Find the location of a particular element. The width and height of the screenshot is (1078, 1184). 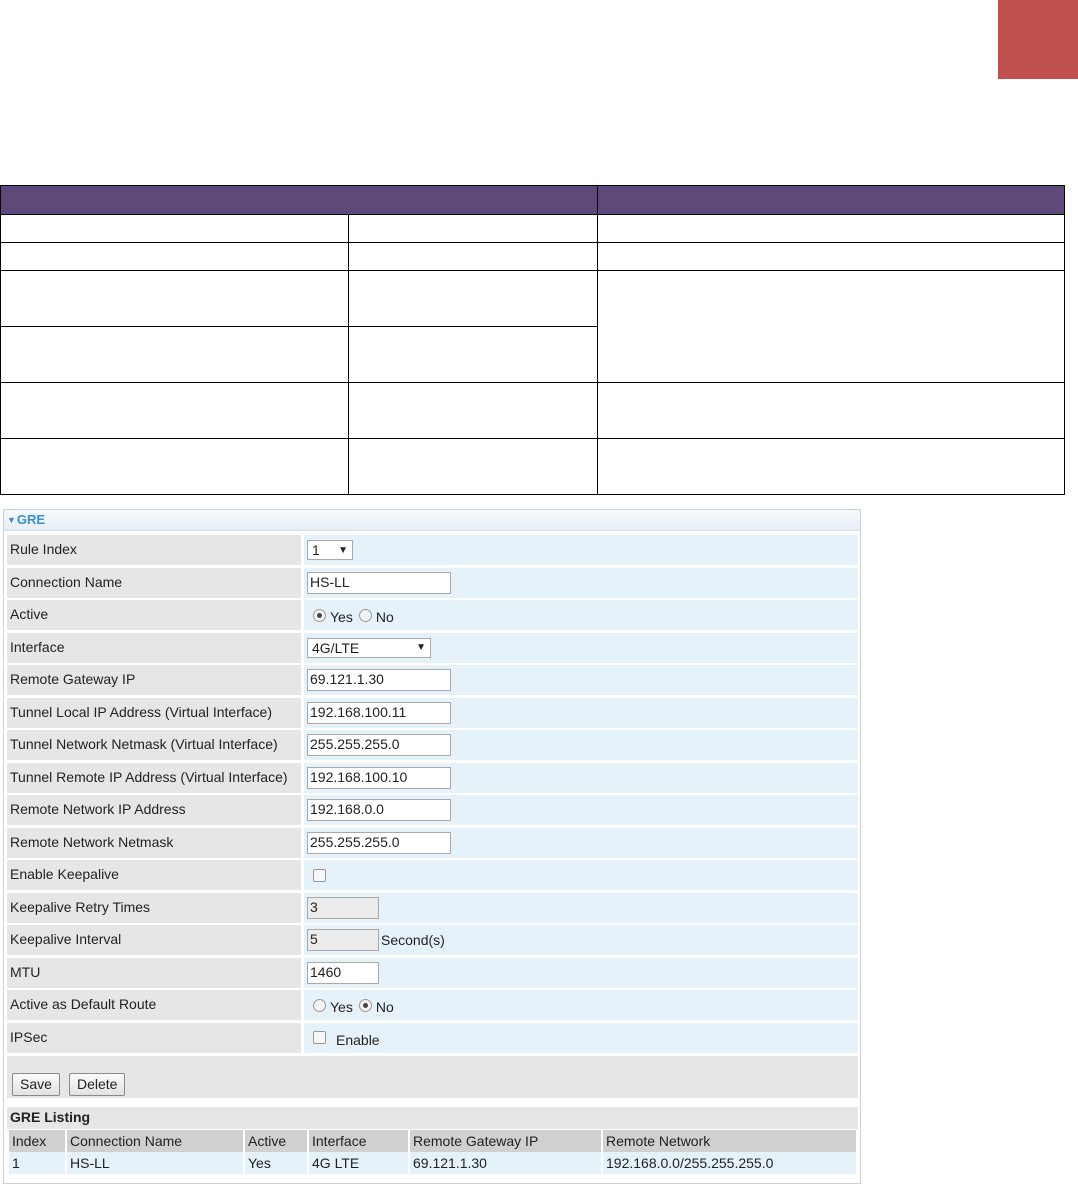

column-header: Index is located at coordinates (37, 1141).